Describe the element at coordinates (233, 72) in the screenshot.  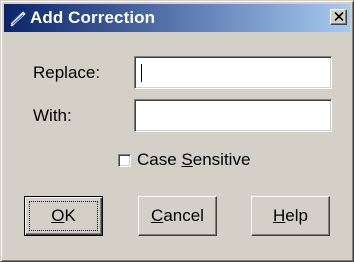
I see `replace-input` at that location.